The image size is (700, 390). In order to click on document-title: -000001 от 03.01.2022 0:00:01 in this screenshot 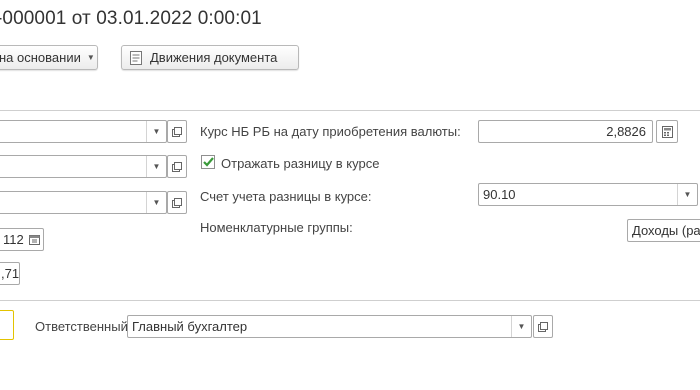, I will do `click(131, 18)`.